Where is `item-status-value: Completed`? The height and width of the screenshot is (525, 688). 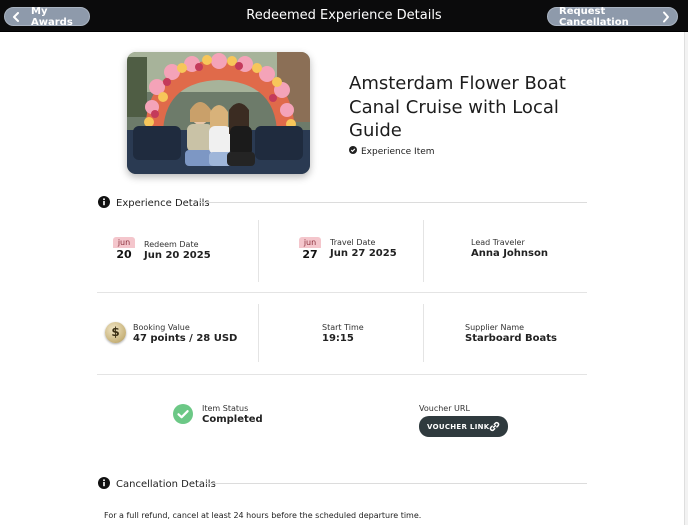
item-status-value: Completed is located at coordinates (232, 419).